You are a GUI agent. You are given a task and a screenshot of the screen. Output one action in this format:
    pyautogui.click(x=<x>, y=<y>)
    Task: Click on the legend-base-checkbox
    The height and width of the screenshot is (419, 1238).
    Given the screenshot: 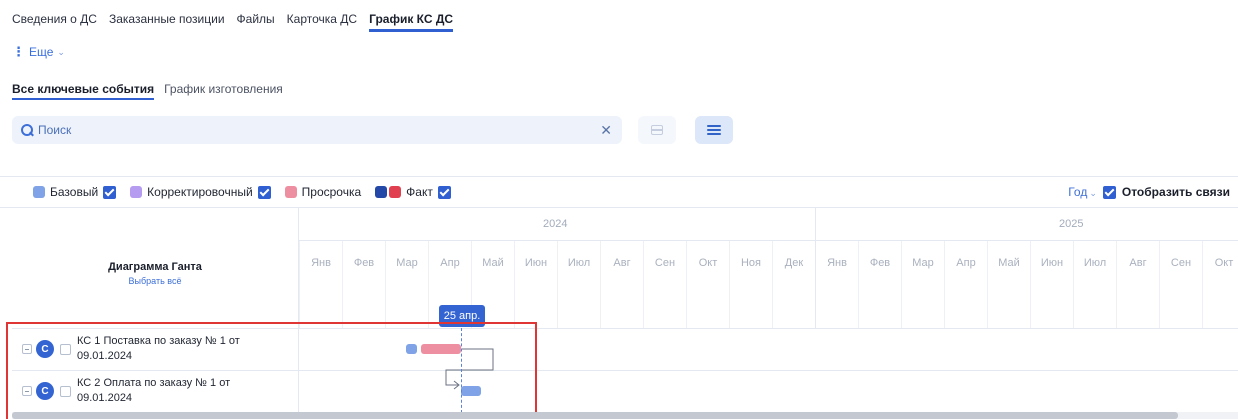 What is the action you would take?
    pyautogui.click(x=110, y=192)
    